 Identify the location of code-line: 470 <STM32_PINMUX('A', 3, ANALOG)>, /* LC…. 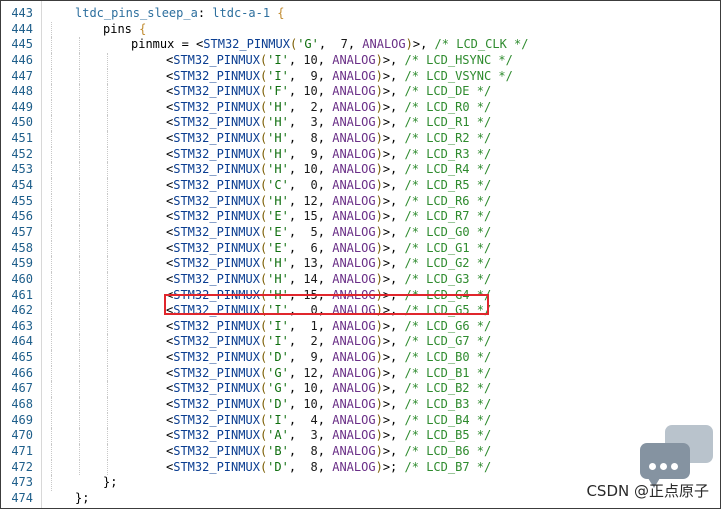
(360, 436).